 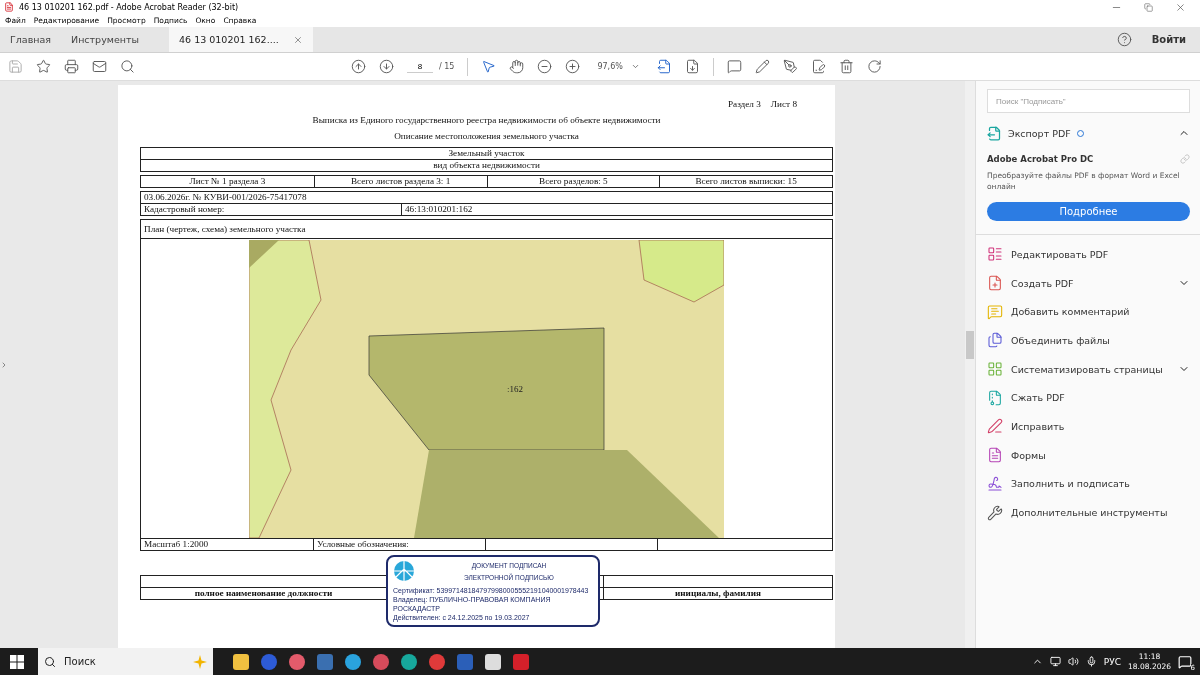 I want to click on table-cell-text: Масштаб 1:2000, so click(x=176, y=544).